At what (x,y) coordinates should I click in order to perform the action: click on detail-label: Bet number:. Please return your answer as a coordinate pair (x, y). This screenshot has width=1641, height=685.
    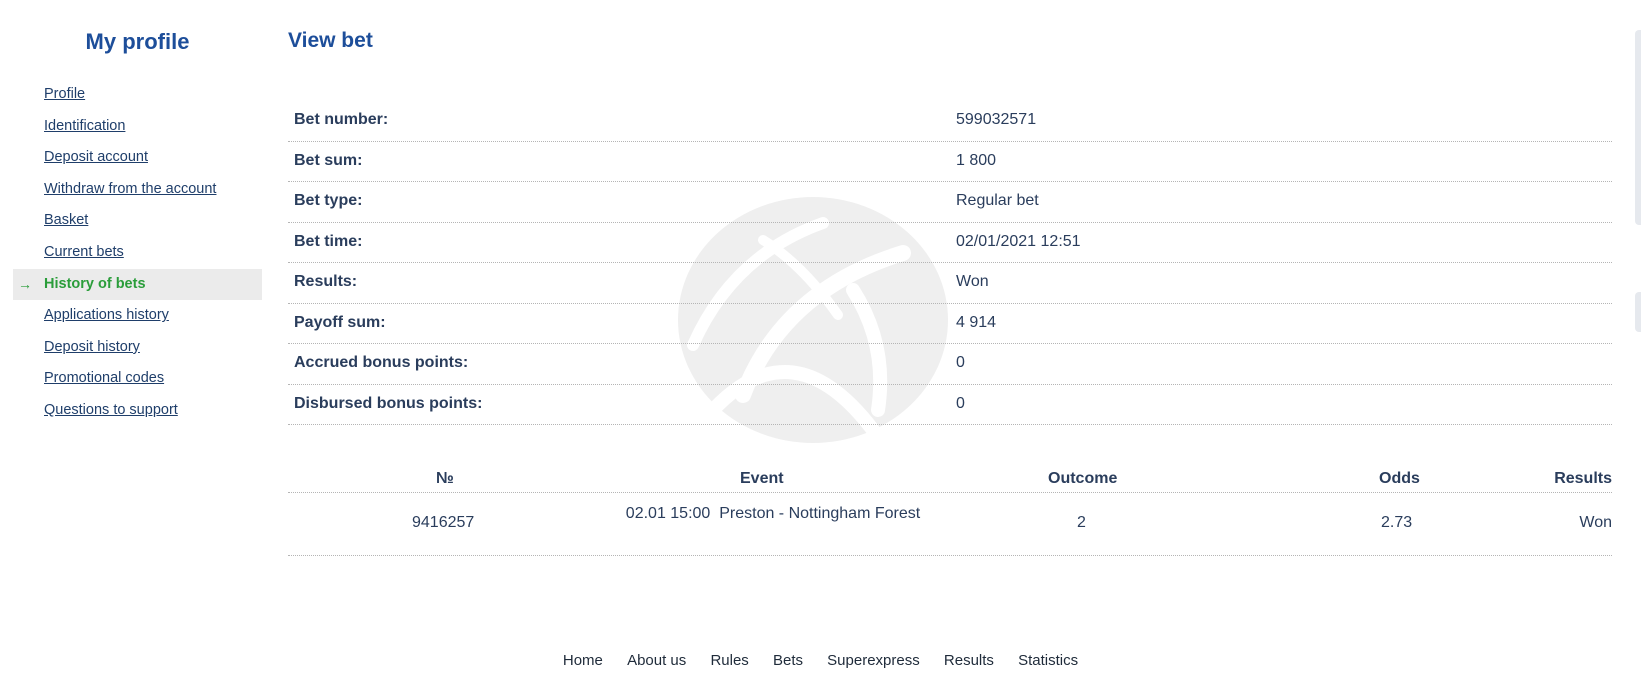
    Looking at the image, I should click on (341, 119).